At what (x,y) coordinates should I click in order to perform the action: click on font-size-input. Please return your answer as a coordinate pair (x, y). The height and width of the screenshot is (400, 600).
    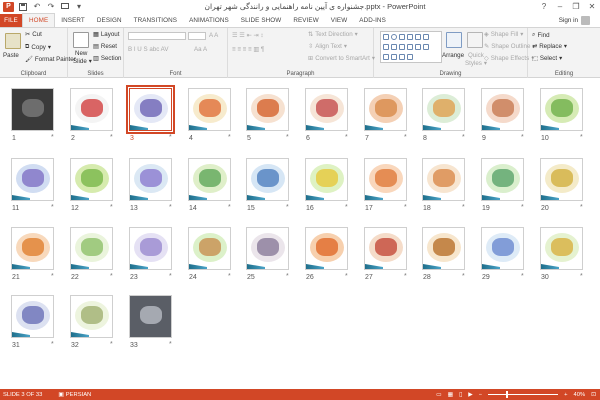
    Looking at the image, I should click on (197, 36).